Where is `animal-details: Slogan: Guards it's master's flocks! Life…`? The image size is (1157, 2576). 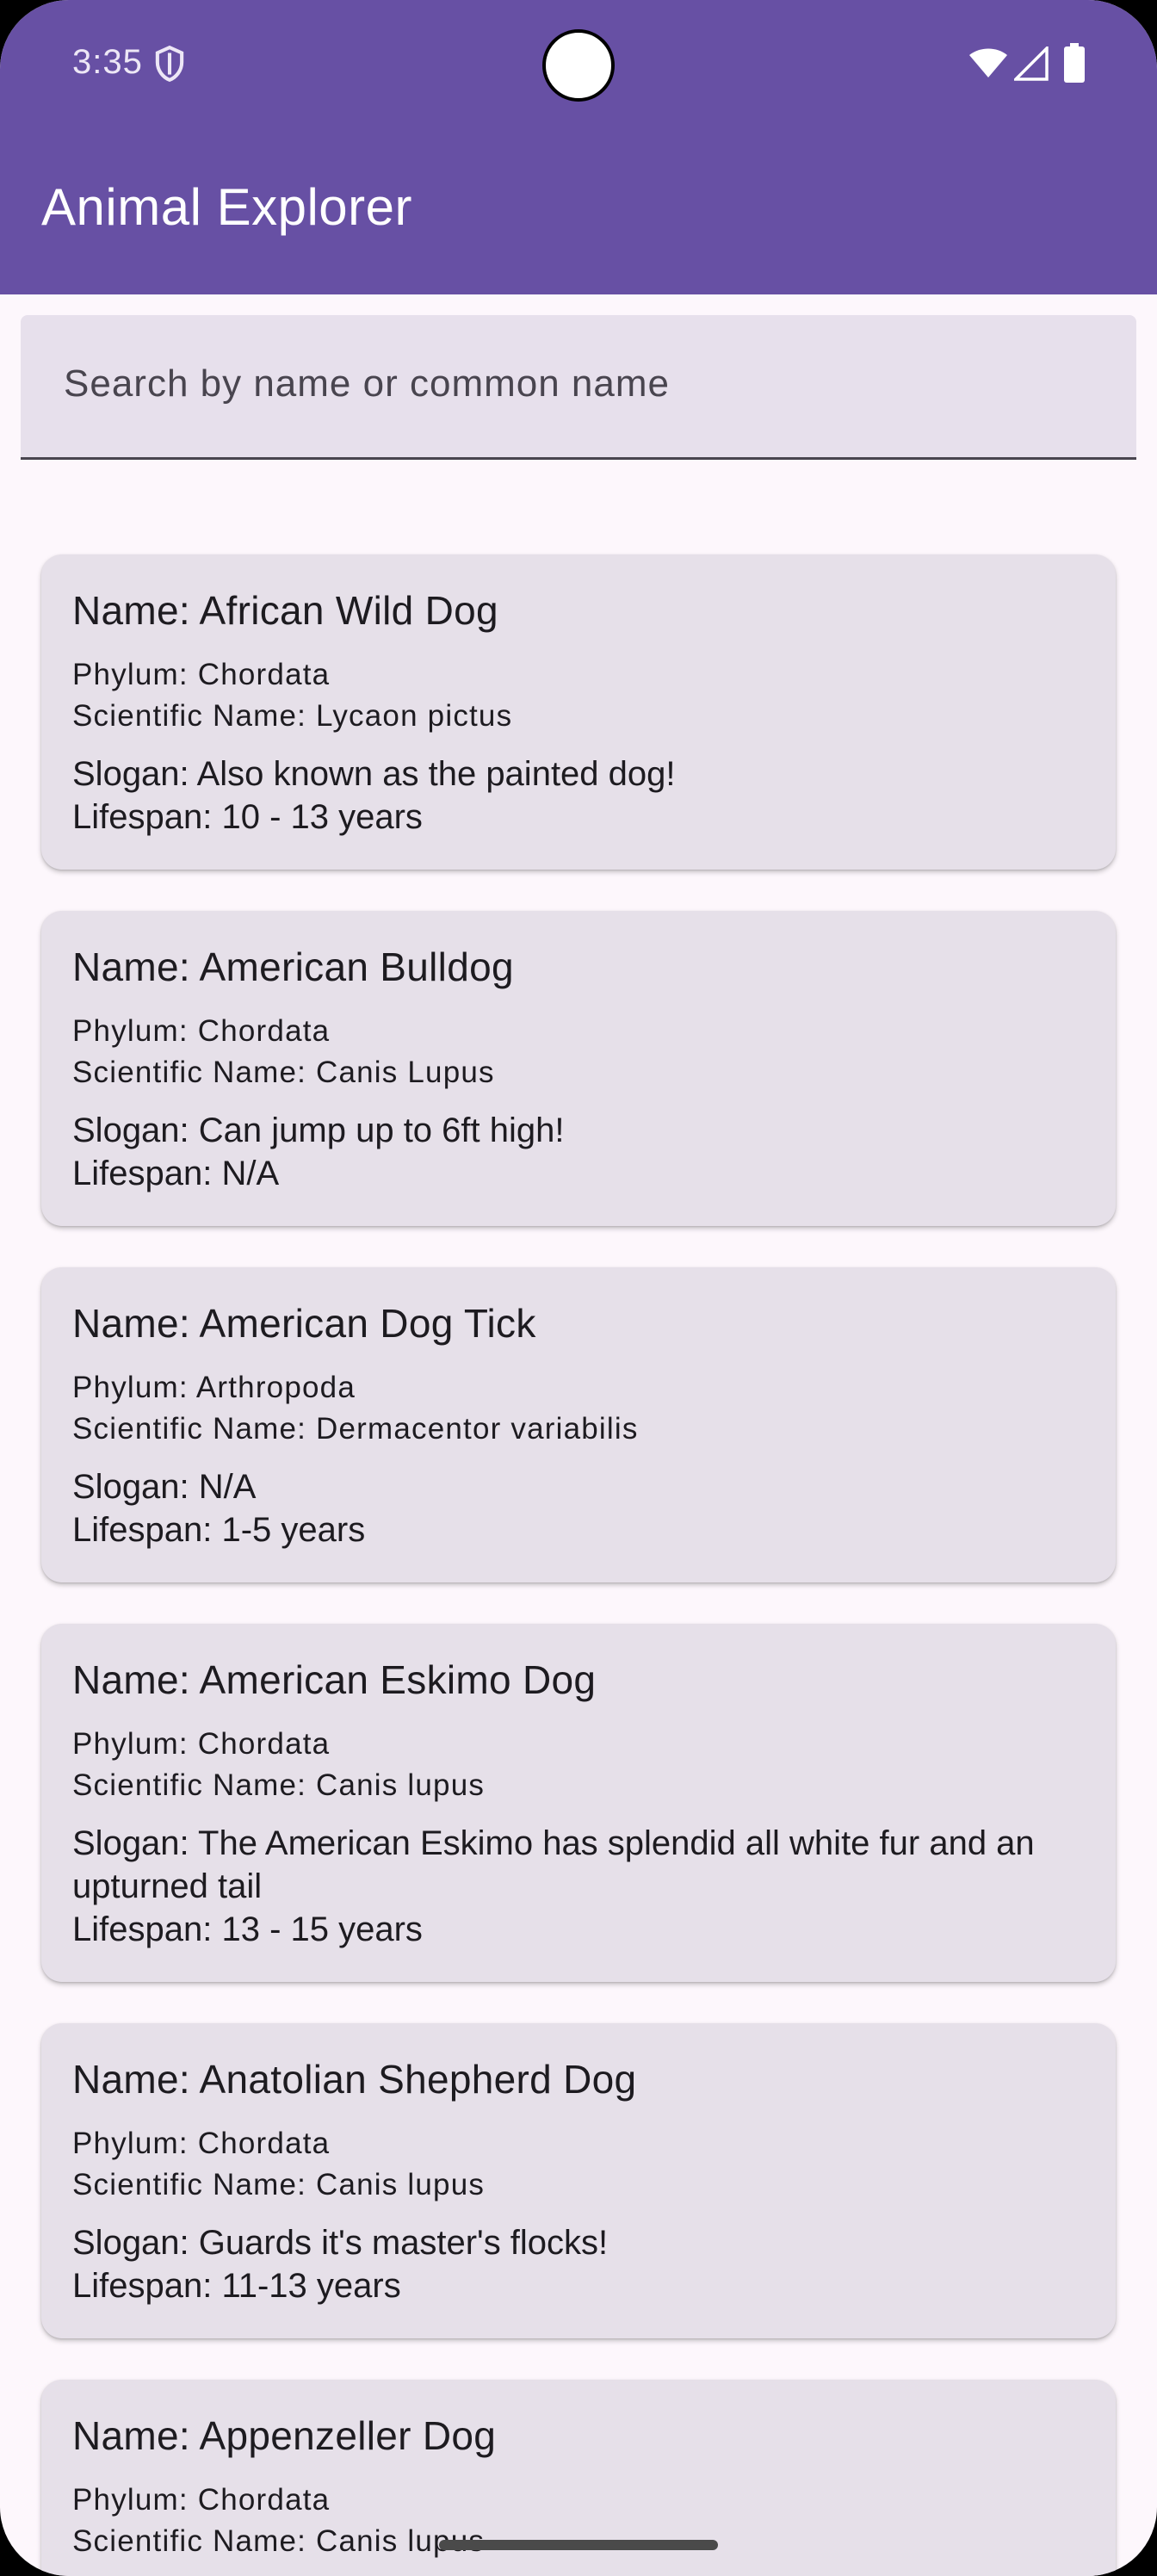 animal-details: Slogan: Guards it's master's flocks! Life… is located at coordinates (579, 2264).